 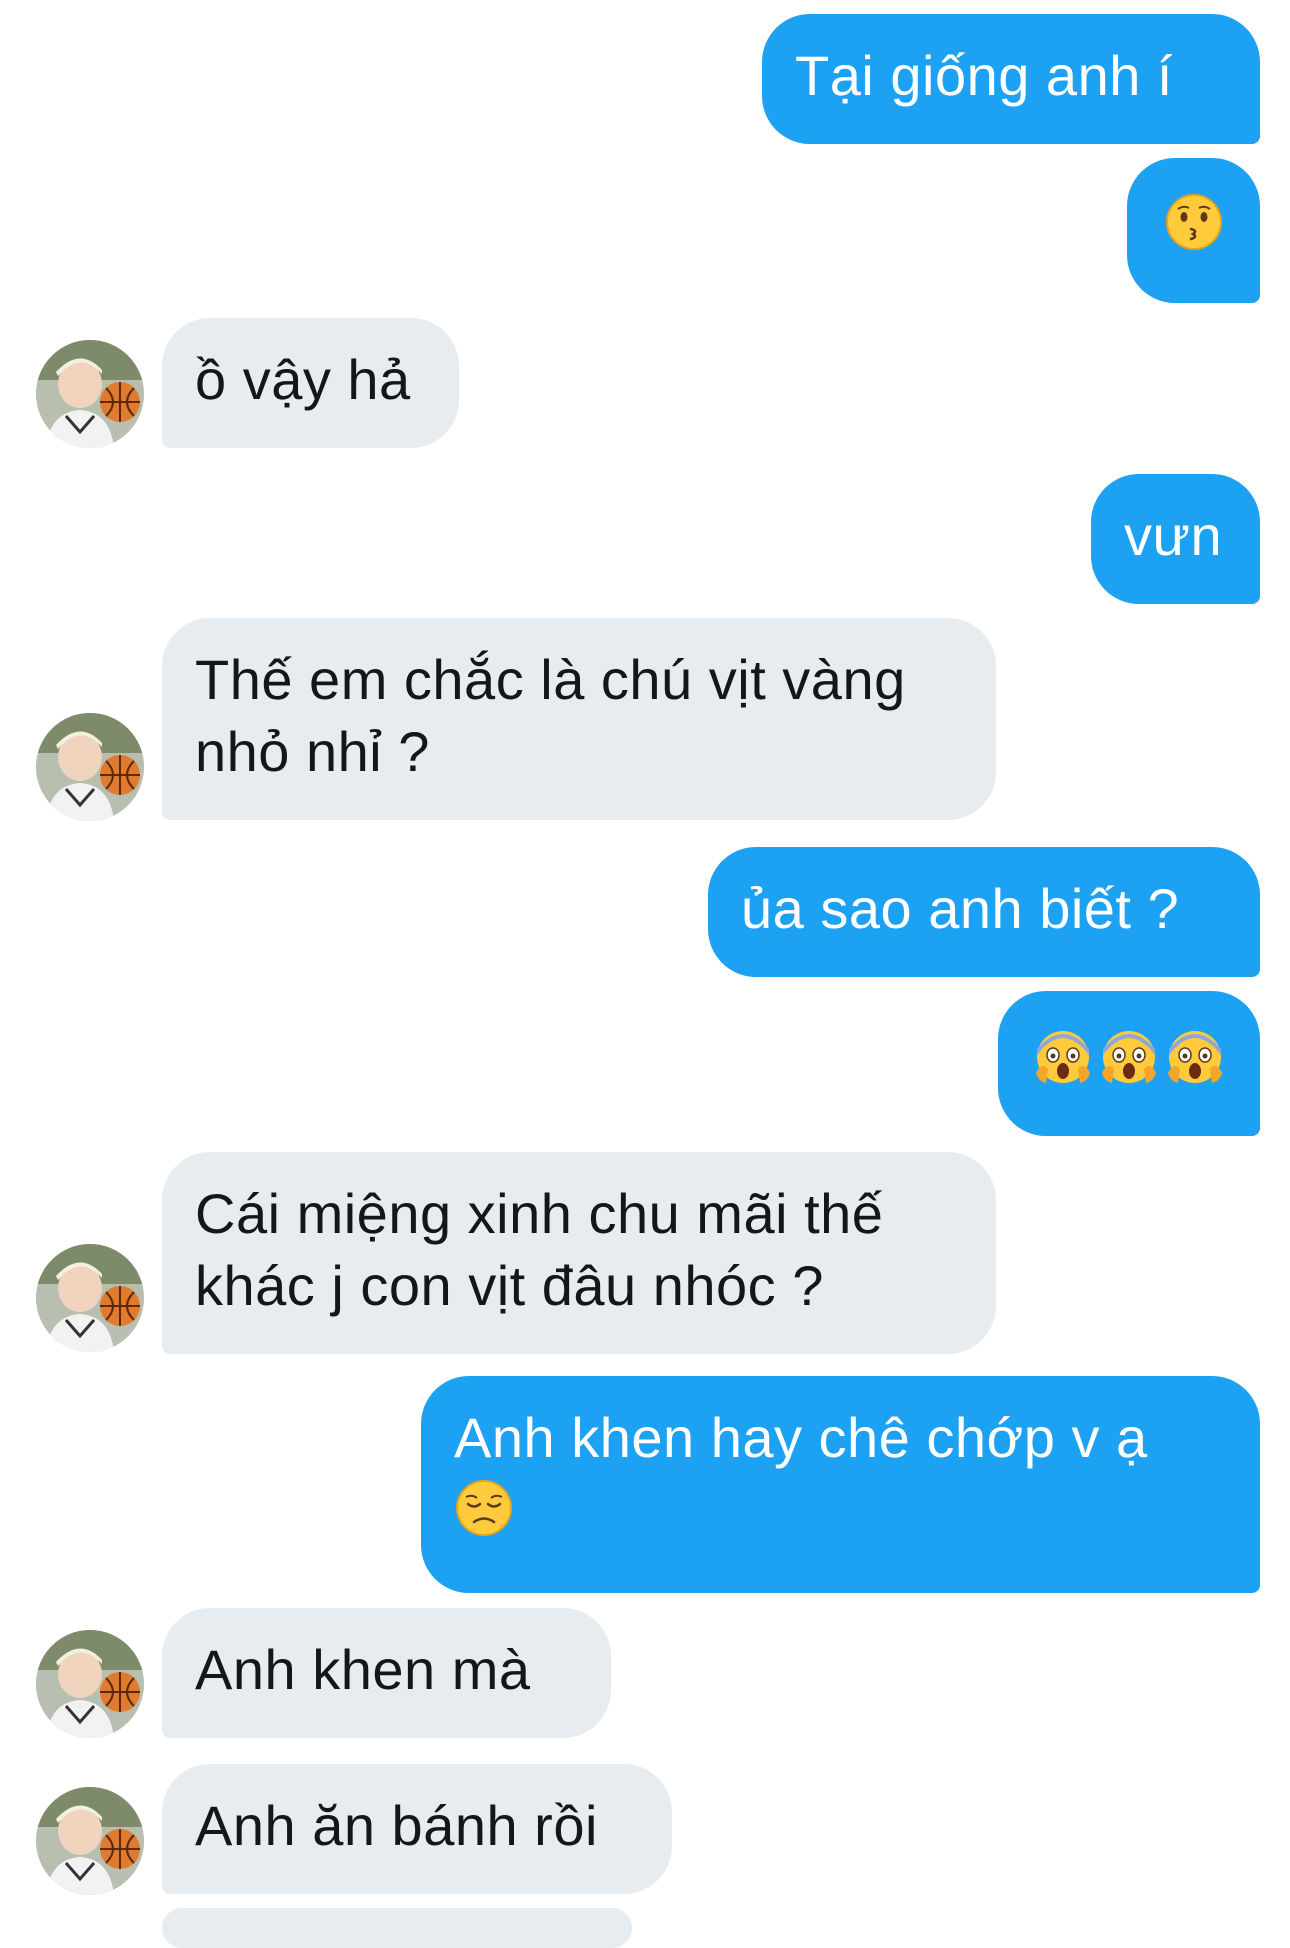 What do you see at coordinates (396, 1825) in the screenshot?
I see `message-text: Anh ăn bánh rồi` at bounding box center [396, 1825].